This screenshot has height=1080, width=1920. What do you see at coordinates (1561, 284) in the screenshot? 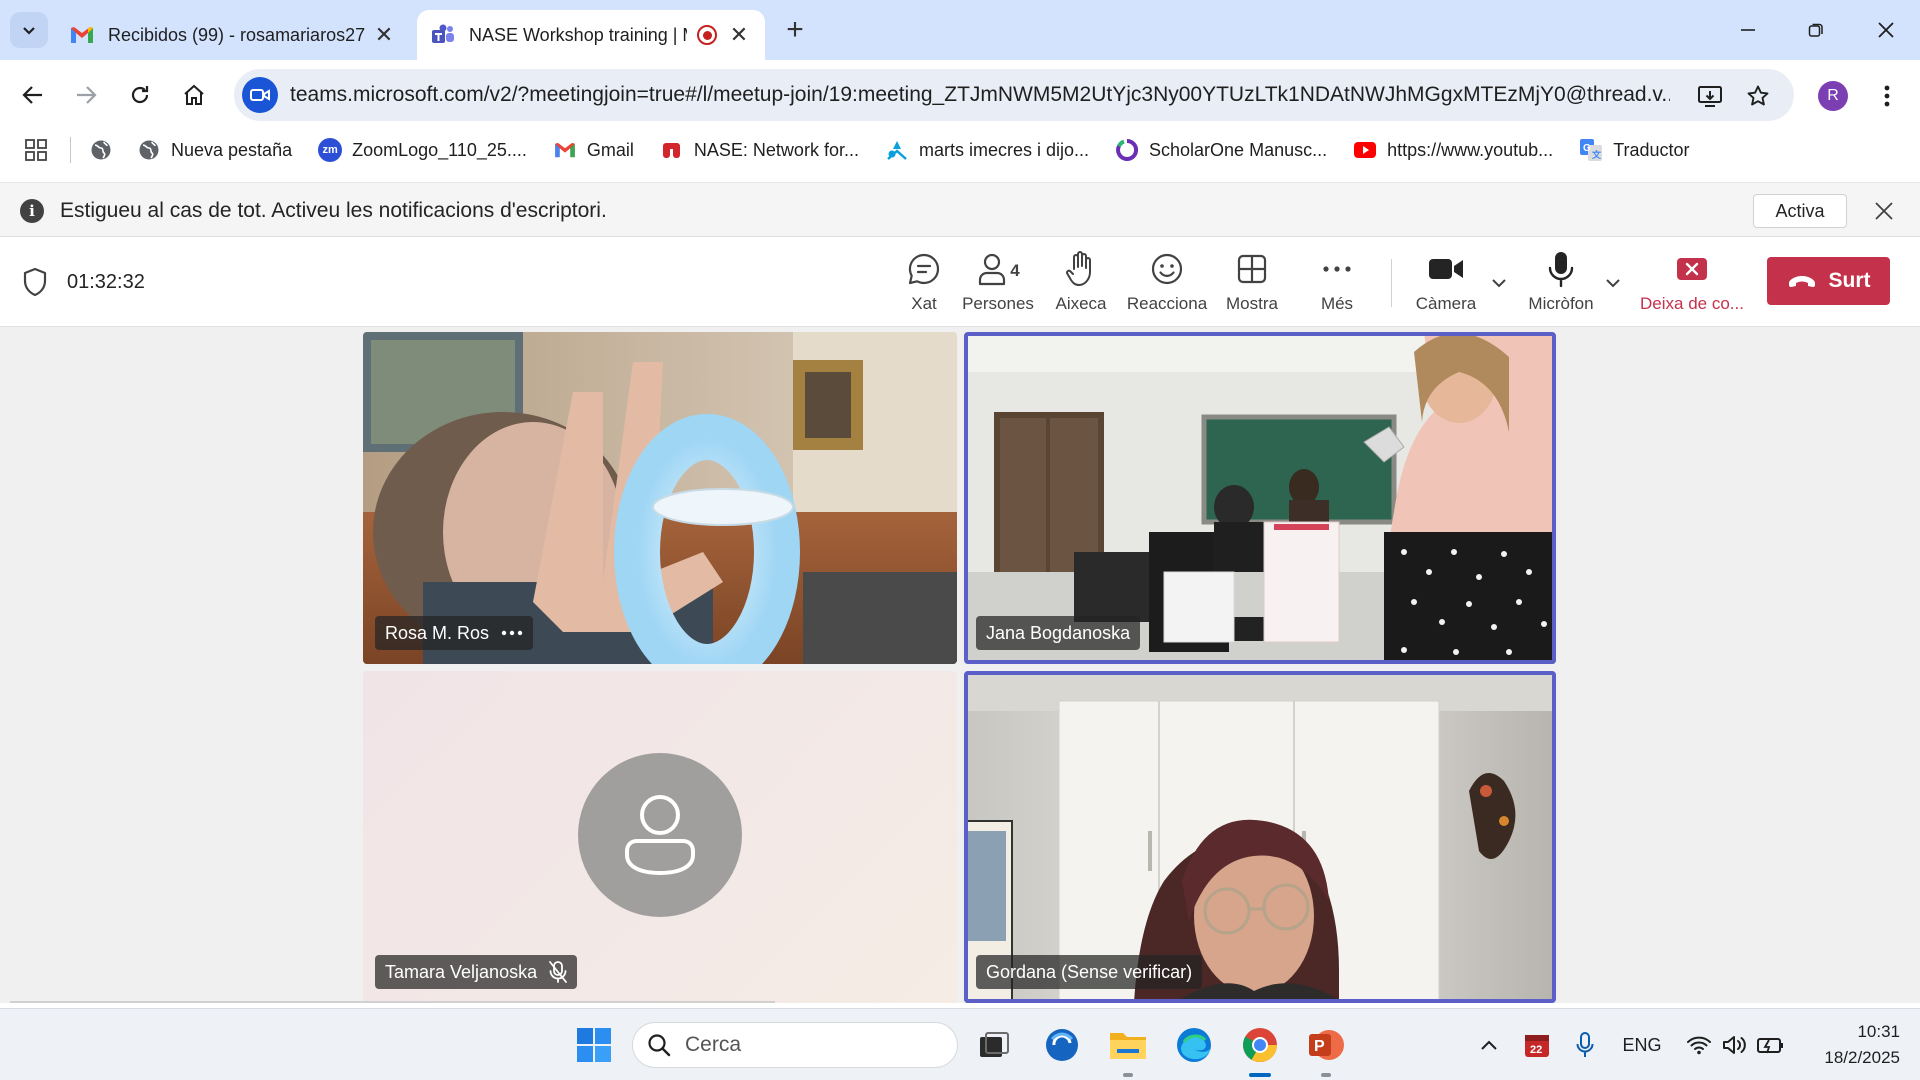
I see `microphone-button: Micròfon` at bounding box center [1561, 284].